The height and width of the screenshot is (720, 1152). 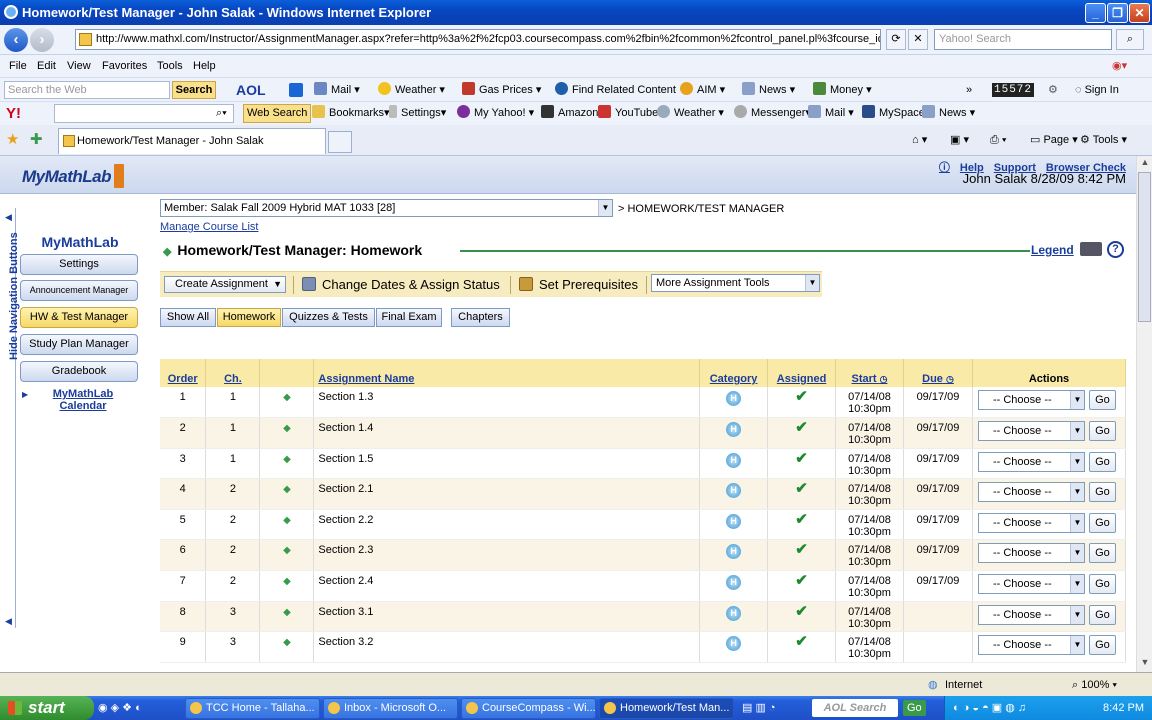 I want to click on filter-final-exam: Final Exam, so click(x=409, y=317).